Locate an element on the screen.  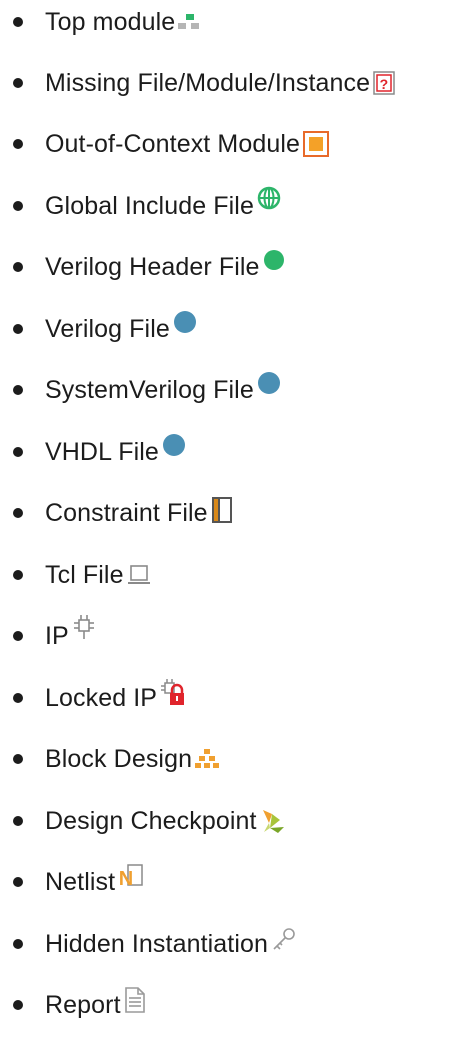
legend-label: Block Design is located at coordinates (119, 758).